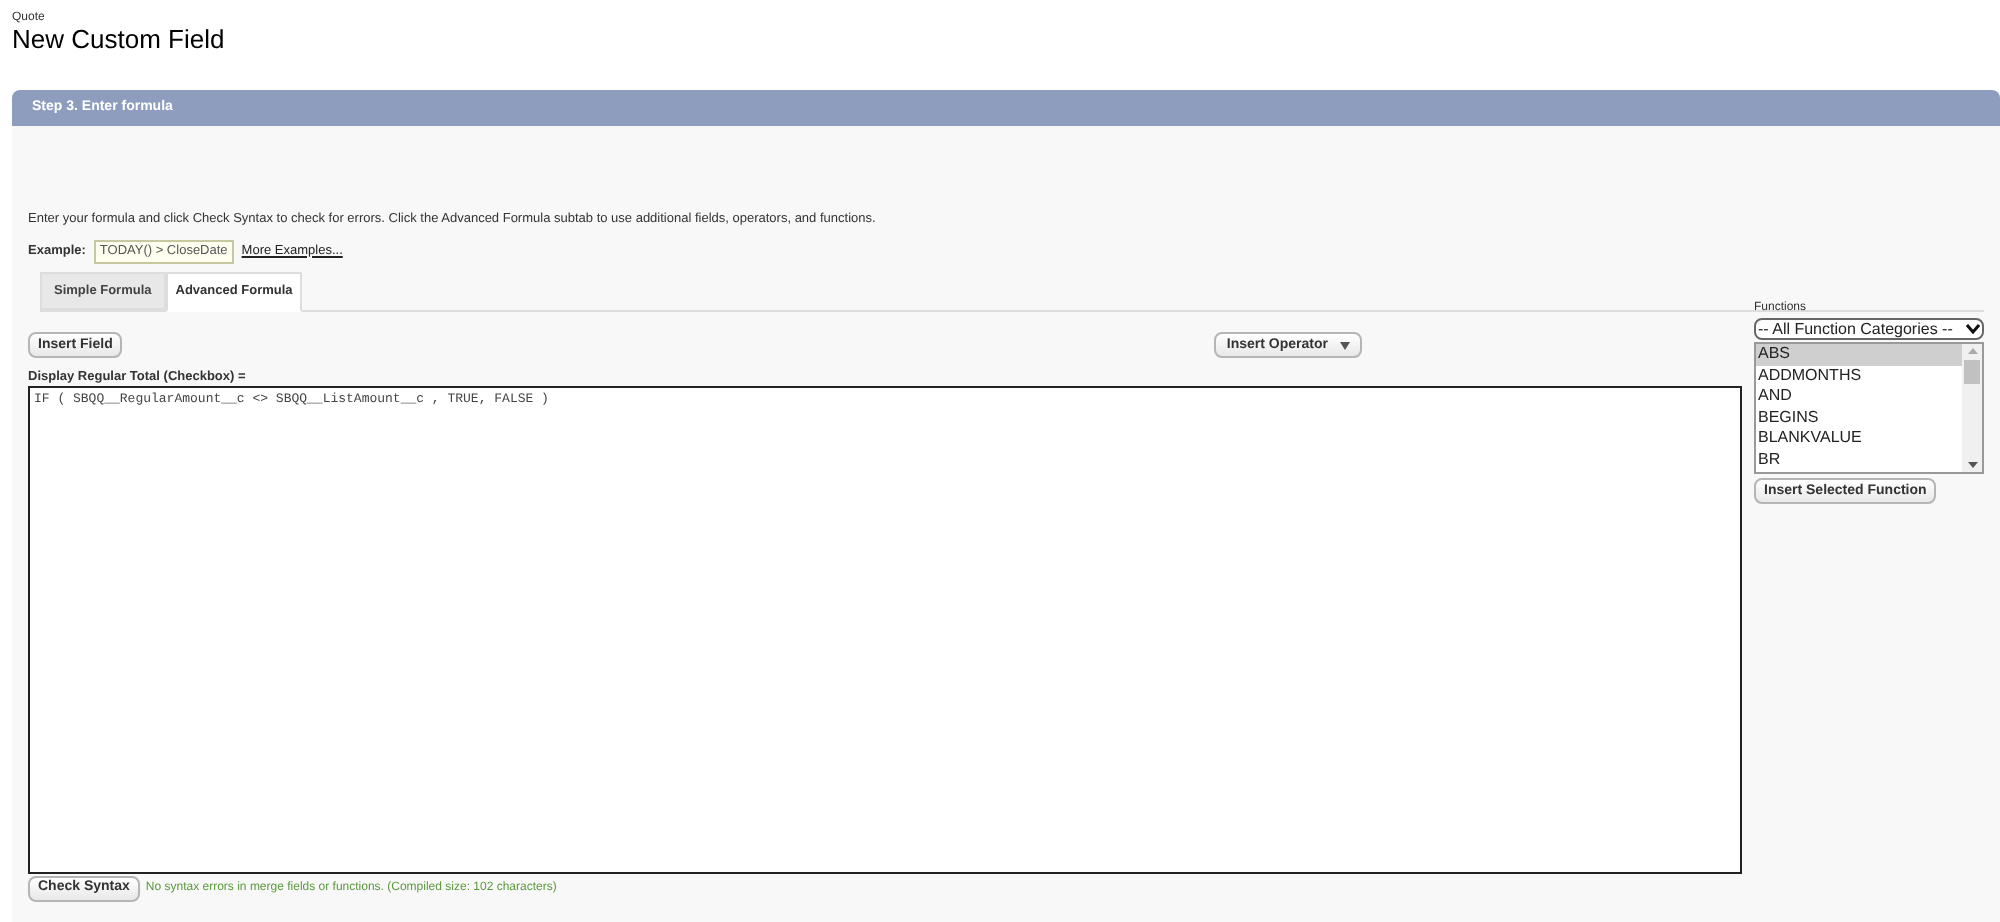  I want to click on category-select: -- All Function Categories --, so click(1869, 329).